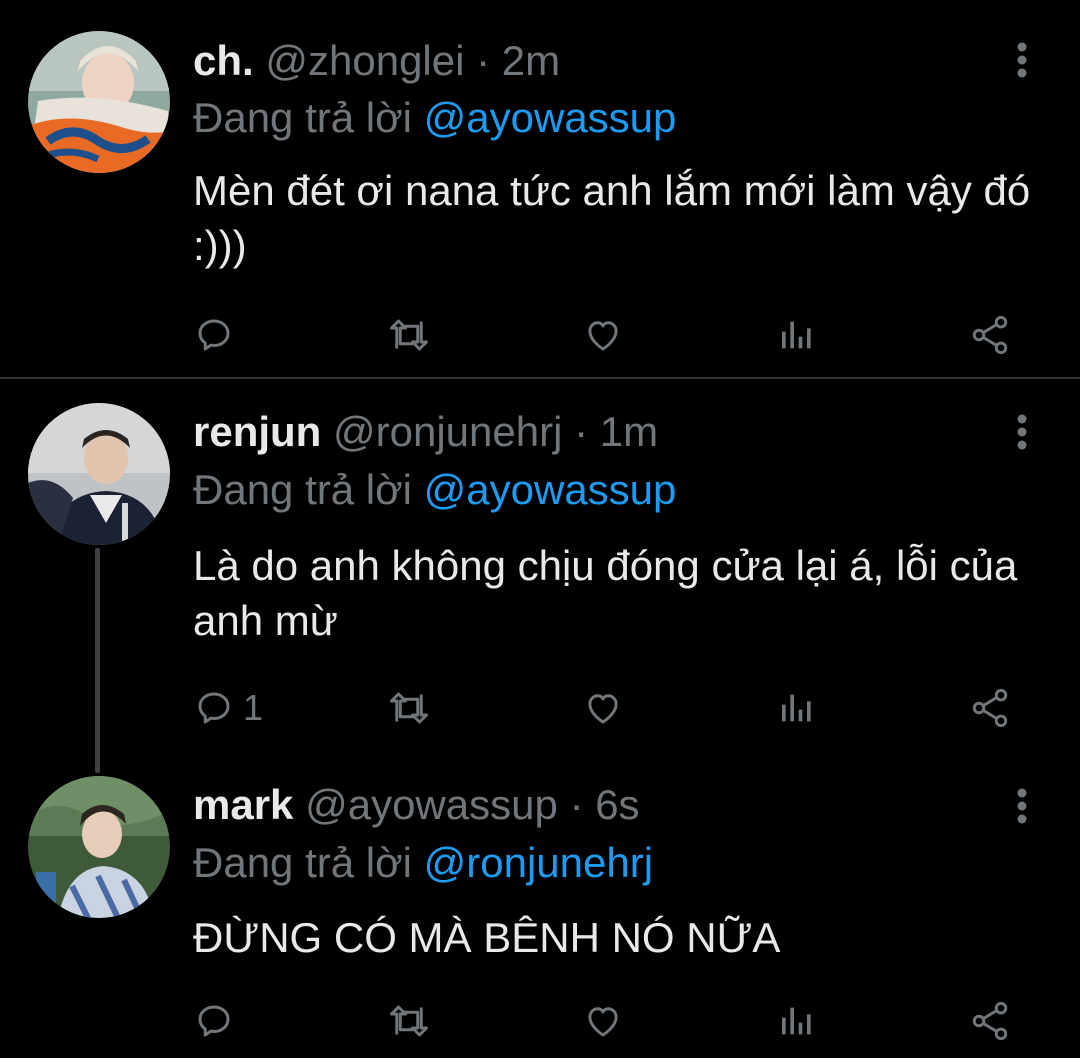 This screenshot has height=1058, width=1080. What do you see at coordinates (97, 660) in the screenshot?
I see `thread-connector-line` at bounding box center [97, 660].